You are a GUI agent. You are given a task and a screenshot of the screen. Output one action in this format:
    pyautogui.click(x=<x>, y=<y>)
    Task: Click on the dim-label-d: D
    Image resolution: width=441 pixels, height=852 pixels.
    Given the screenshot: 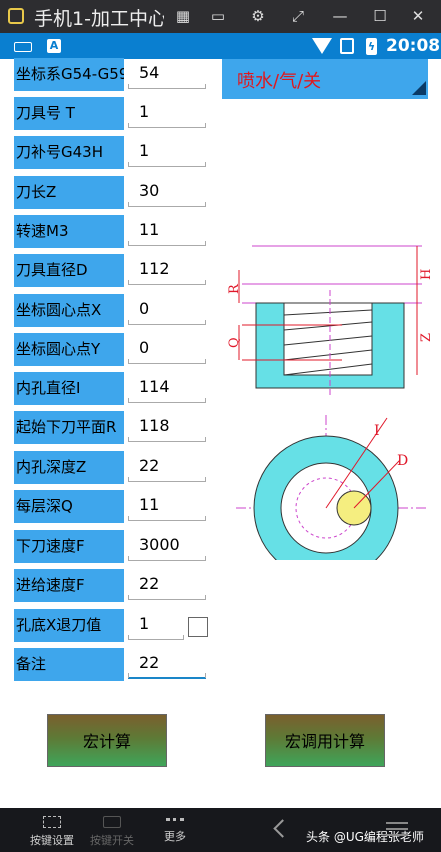 What is the action you would take?
    pyautogui.click(x=402, y=461)
    